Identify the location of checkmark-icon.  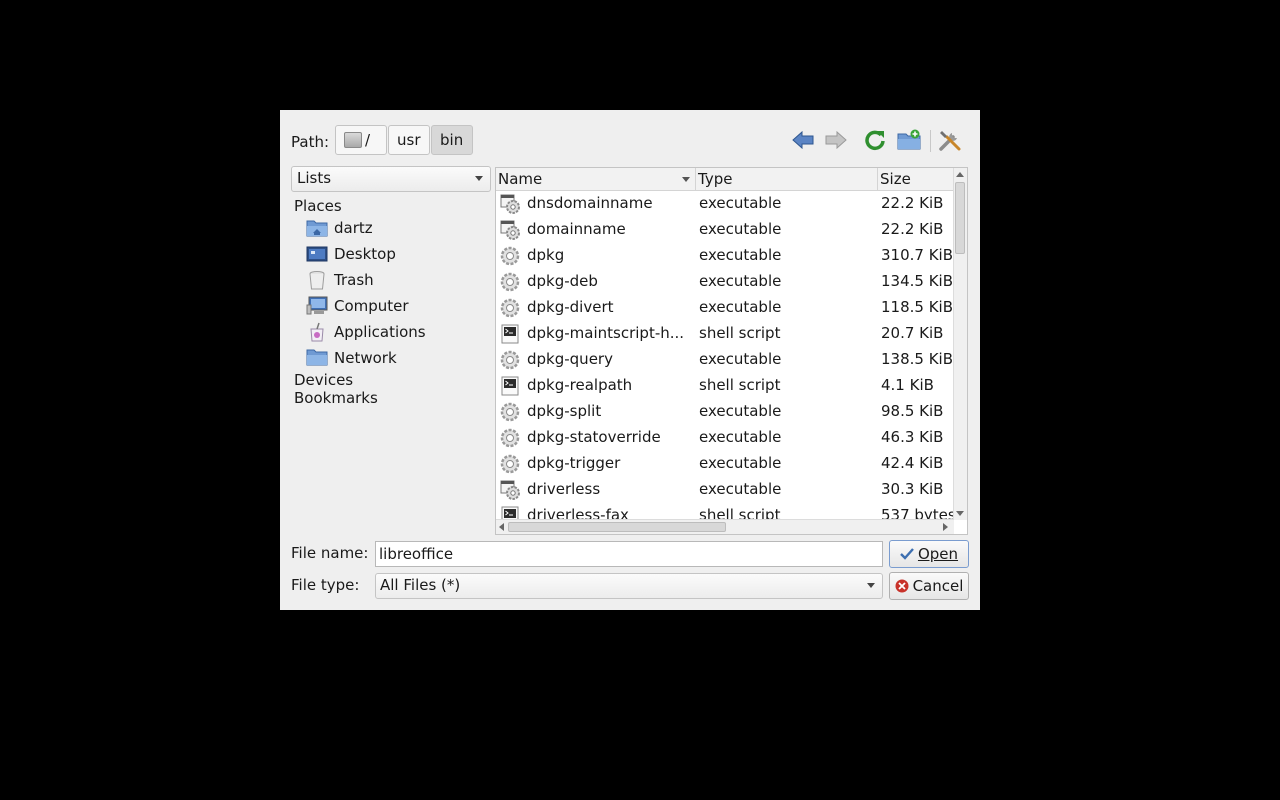
(907, 554).